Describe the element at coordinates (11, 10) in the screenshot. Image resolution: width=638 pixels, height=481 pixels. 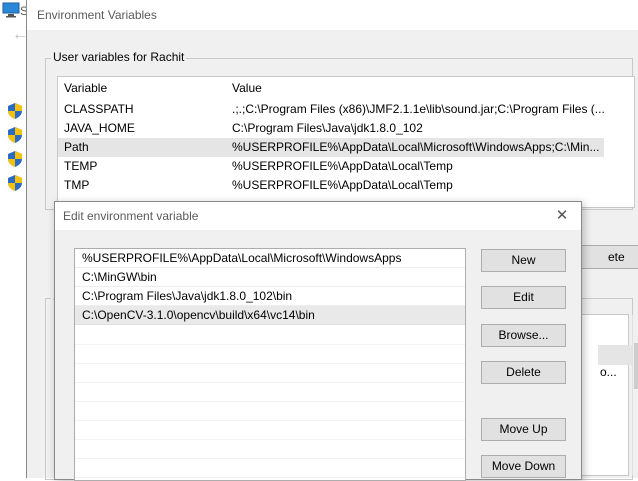
I see `computer-icon` at that location.